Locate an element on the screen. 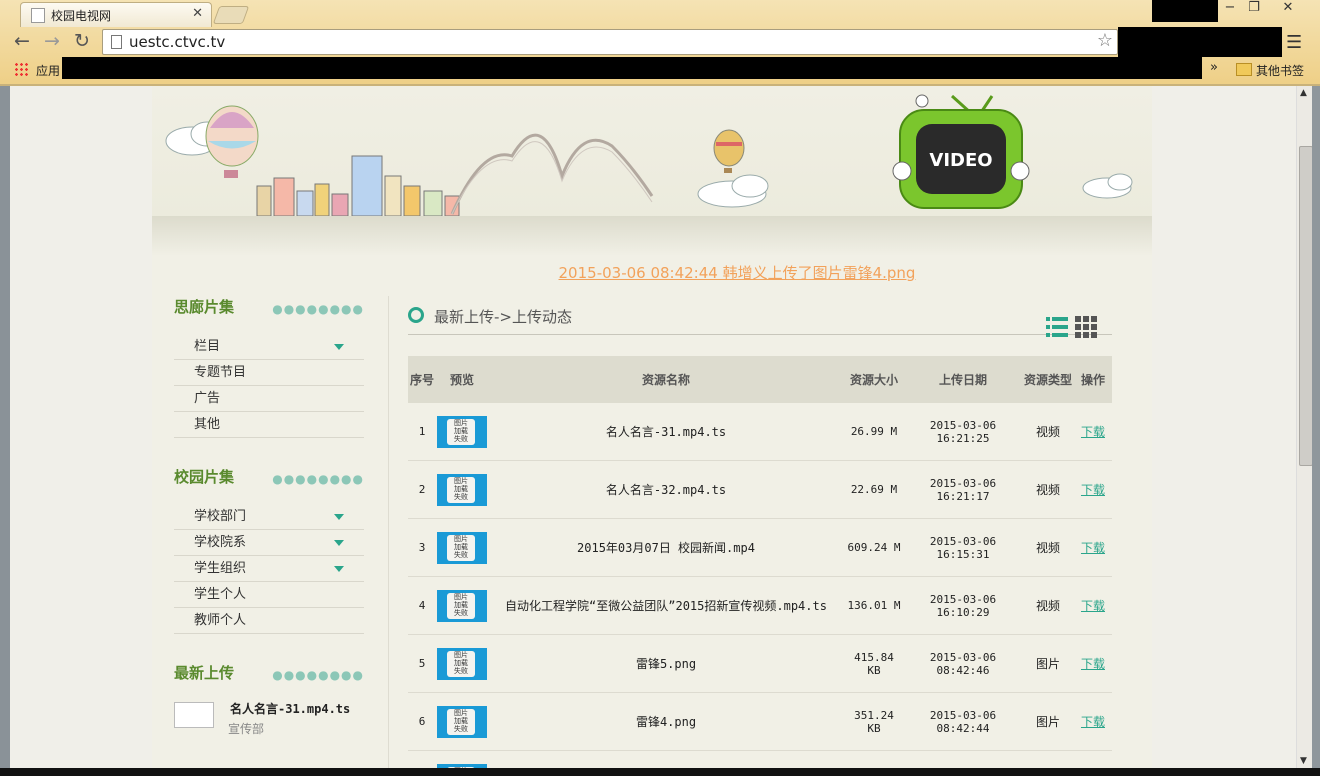  upload-date: 2015-03-06 16:21:17 is located at coordinates (963, 489).